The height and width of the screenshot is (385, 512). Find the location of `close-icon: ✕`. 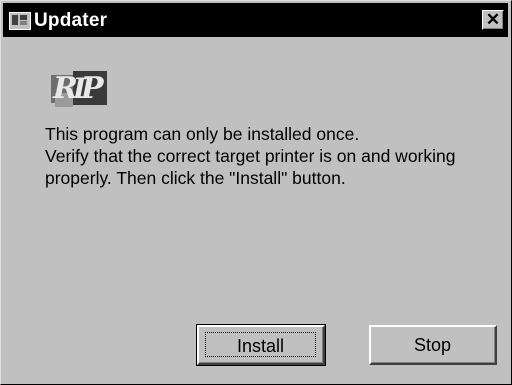

close-icon: ✕ is located at coordinates (493, 19).